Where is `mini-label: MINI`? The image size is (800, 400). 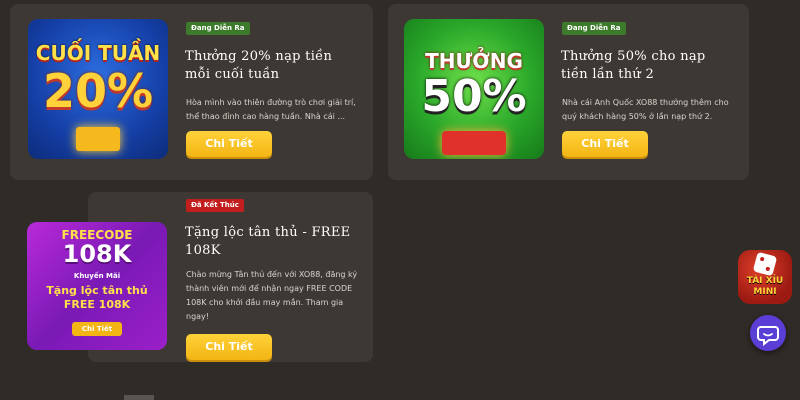 mini-label: MINI is located at coordinates (765, 292).